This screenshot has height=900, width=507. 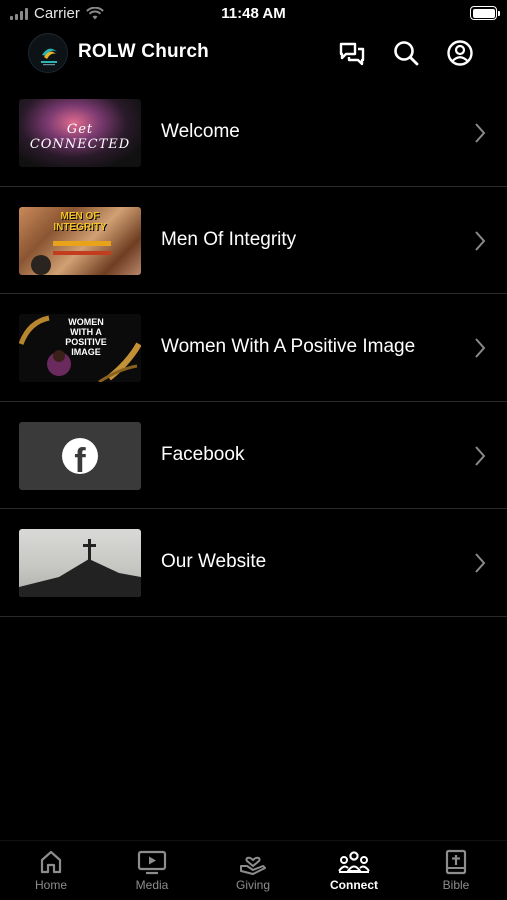 I want to click on battery-icon, so click(x=485, y=13).